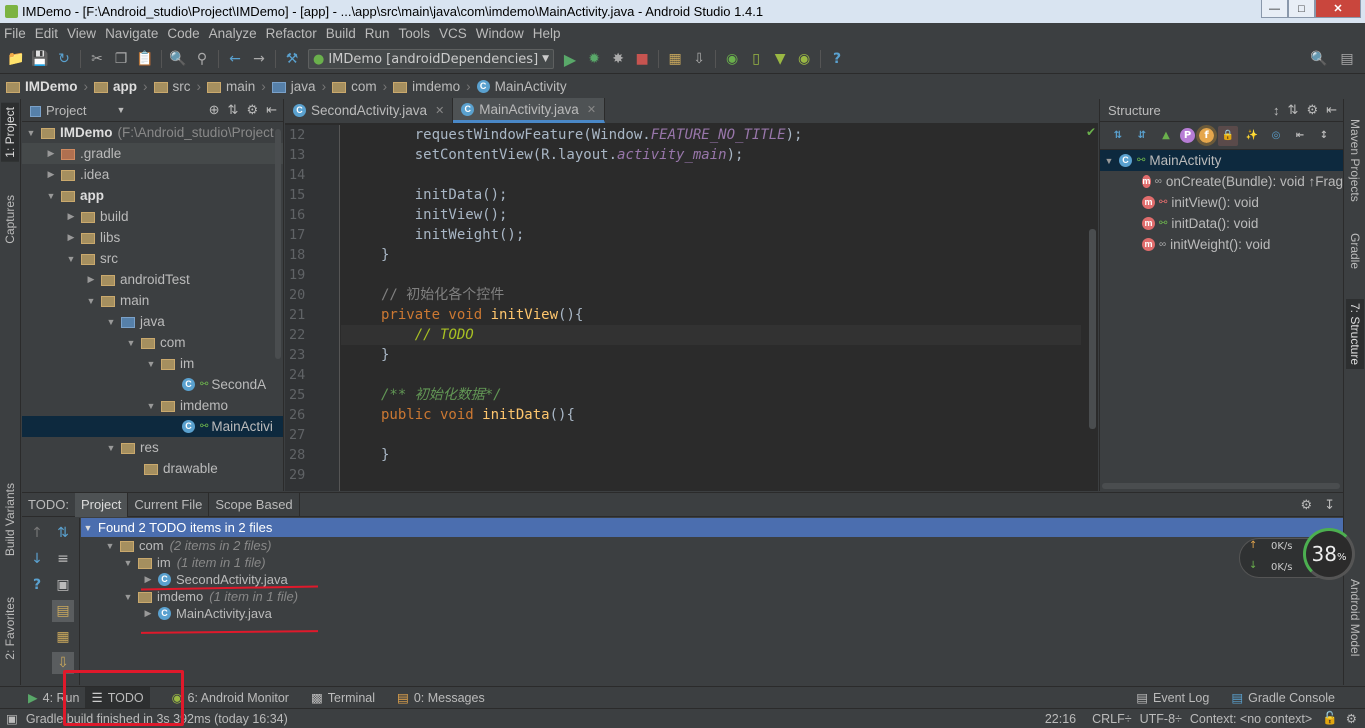 This screenshot has width=1365, height=728. I want to click on debug-icon: ✹, so click(594, 59).